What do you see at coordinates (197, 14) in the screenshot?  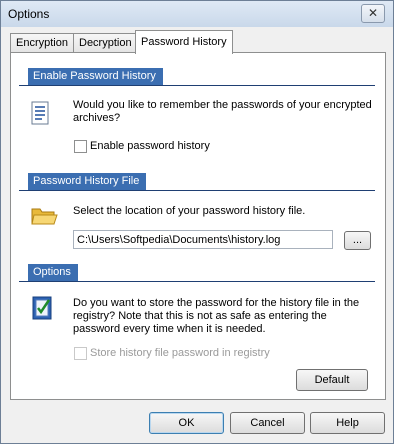 I see `title-bar: Options ✕` at bounding box center [197, 14].